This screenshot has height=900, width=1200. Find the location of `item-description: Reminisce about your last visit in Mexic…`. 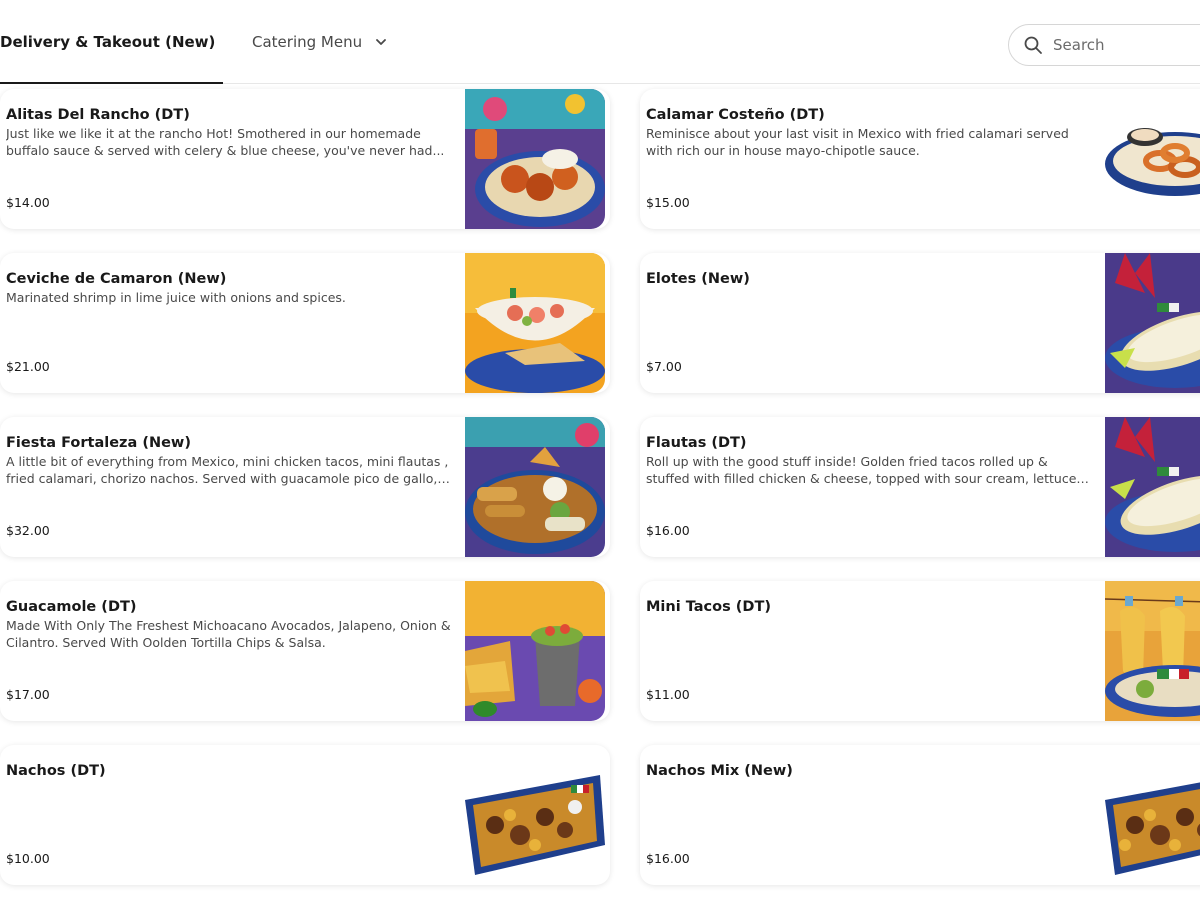

item-description: Reminisce about your last visit in Mexic… is located at coordinates (857, 142).